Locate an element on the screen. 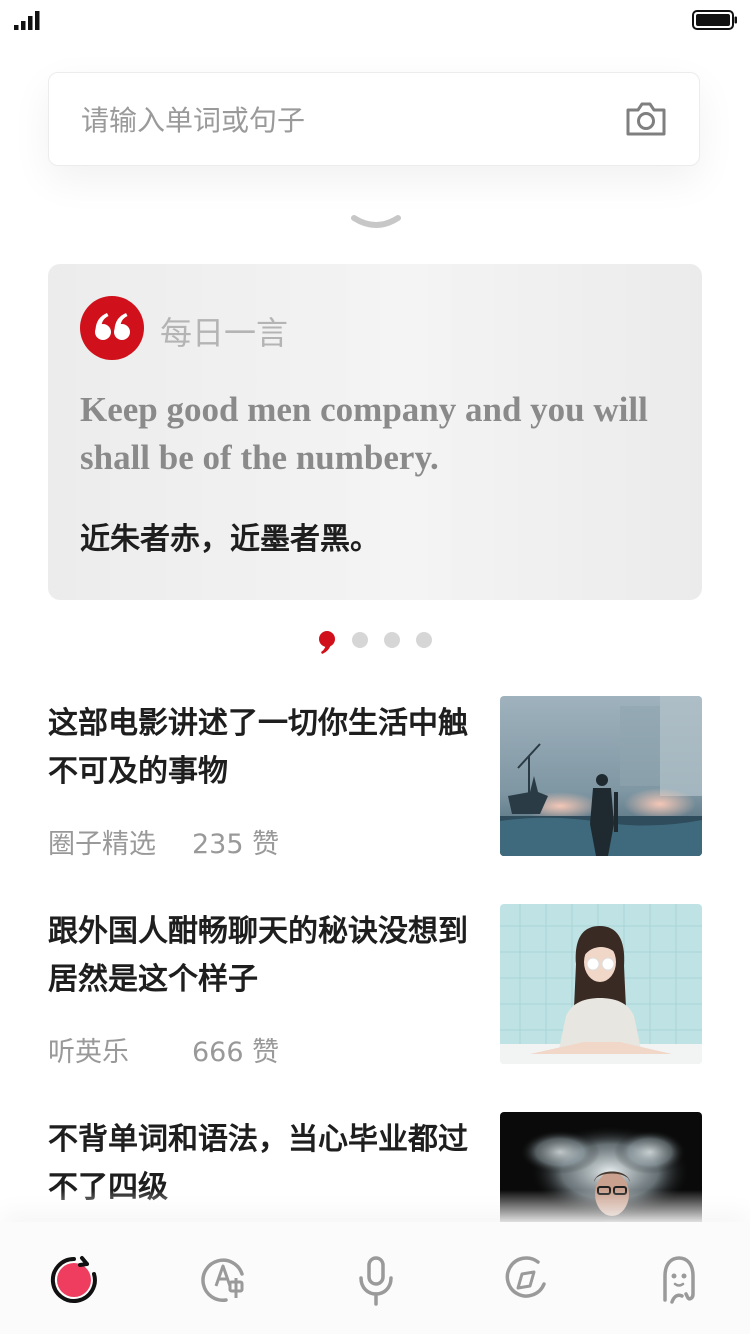 The image size is (750, 1334). carousel-pagination is located at coordinates (378, 642).